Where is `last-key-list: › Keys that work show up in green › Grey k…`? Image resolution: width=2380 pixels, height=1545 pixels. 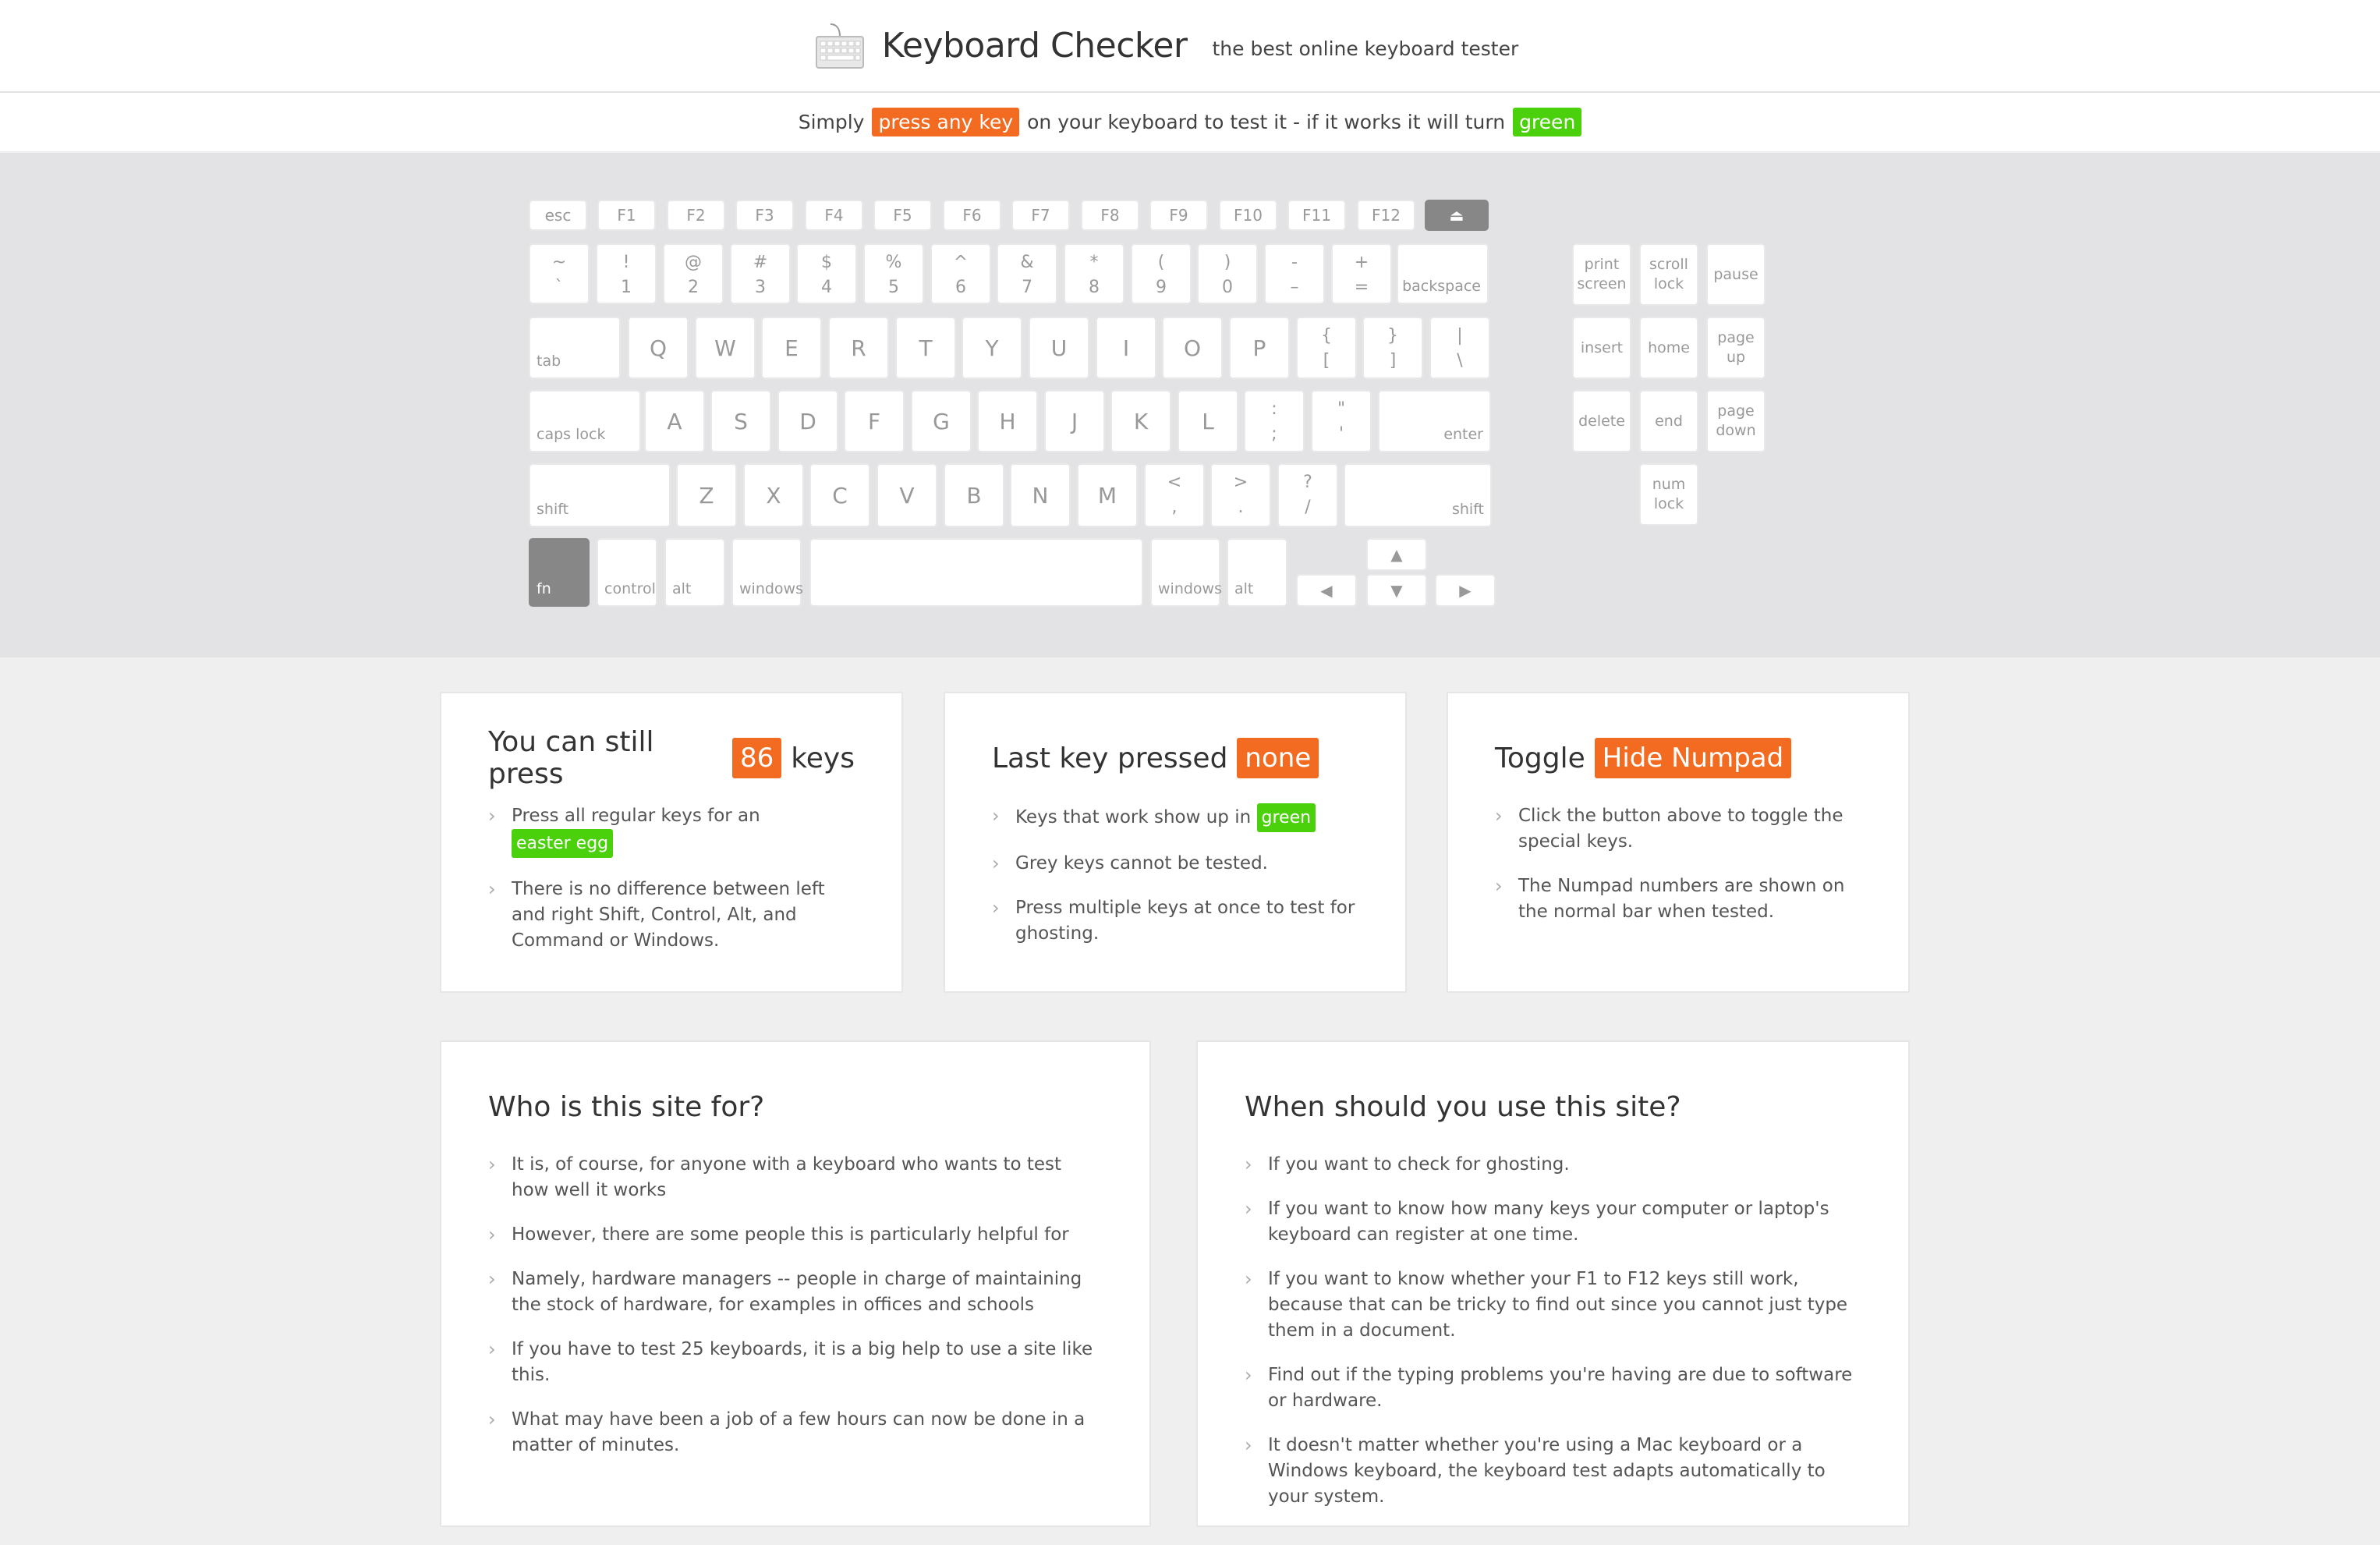 last-key-list: › Keys that work show up in green › Grey k… is located at coordinates (1175, 875).